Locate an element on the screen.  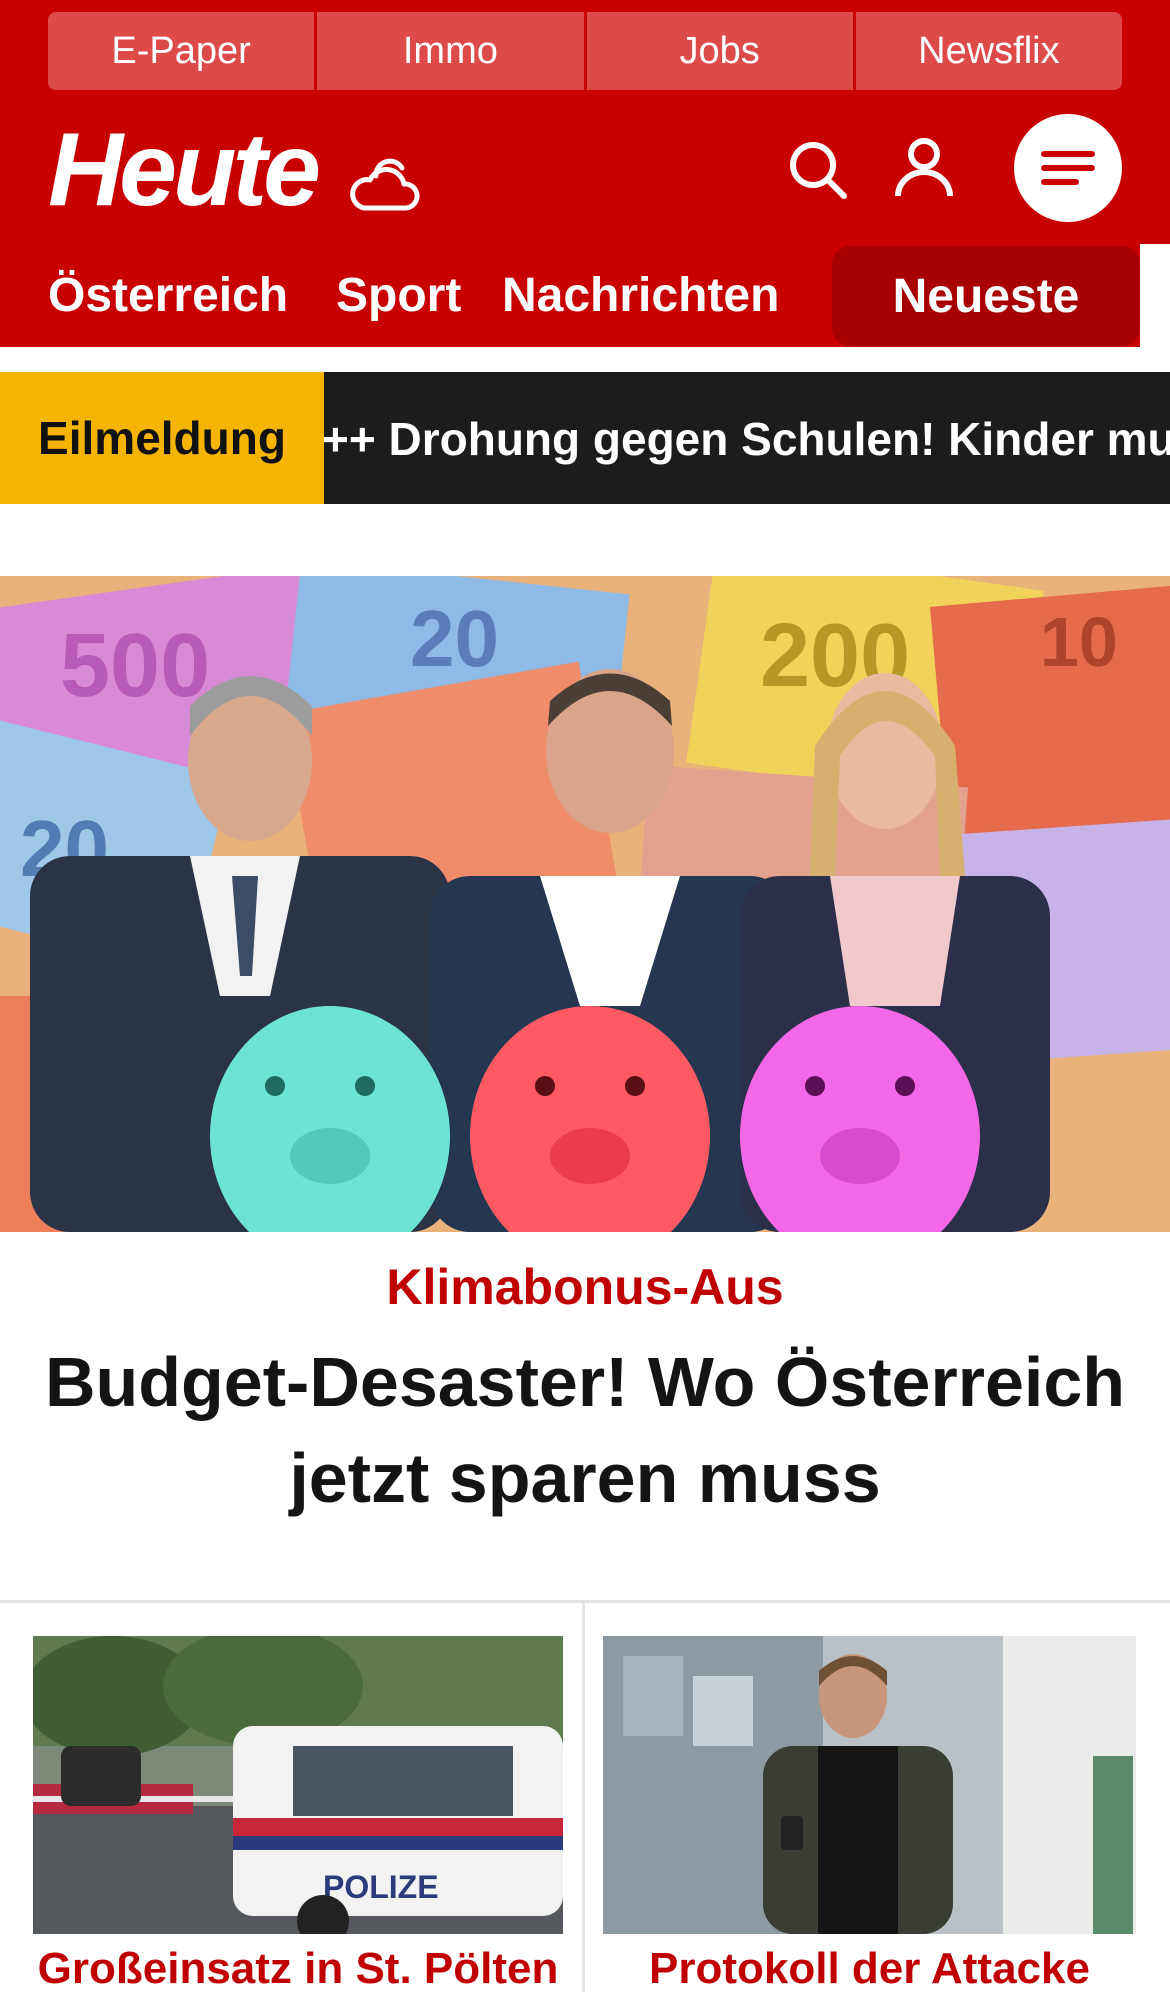
top-navigation: E-Paper Immo Jobs Newsflix is located at coordinates (585, 51).